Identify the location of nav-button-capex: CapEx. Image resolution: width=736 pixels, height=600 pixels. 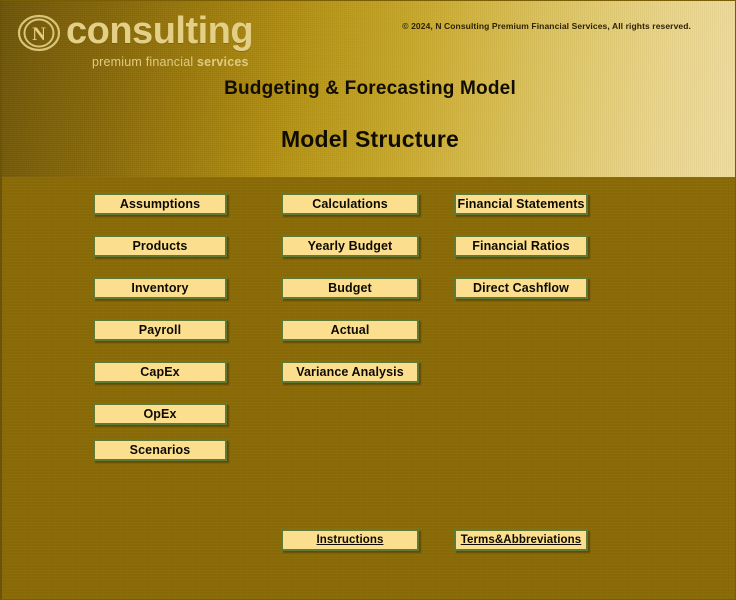
(160, 372).